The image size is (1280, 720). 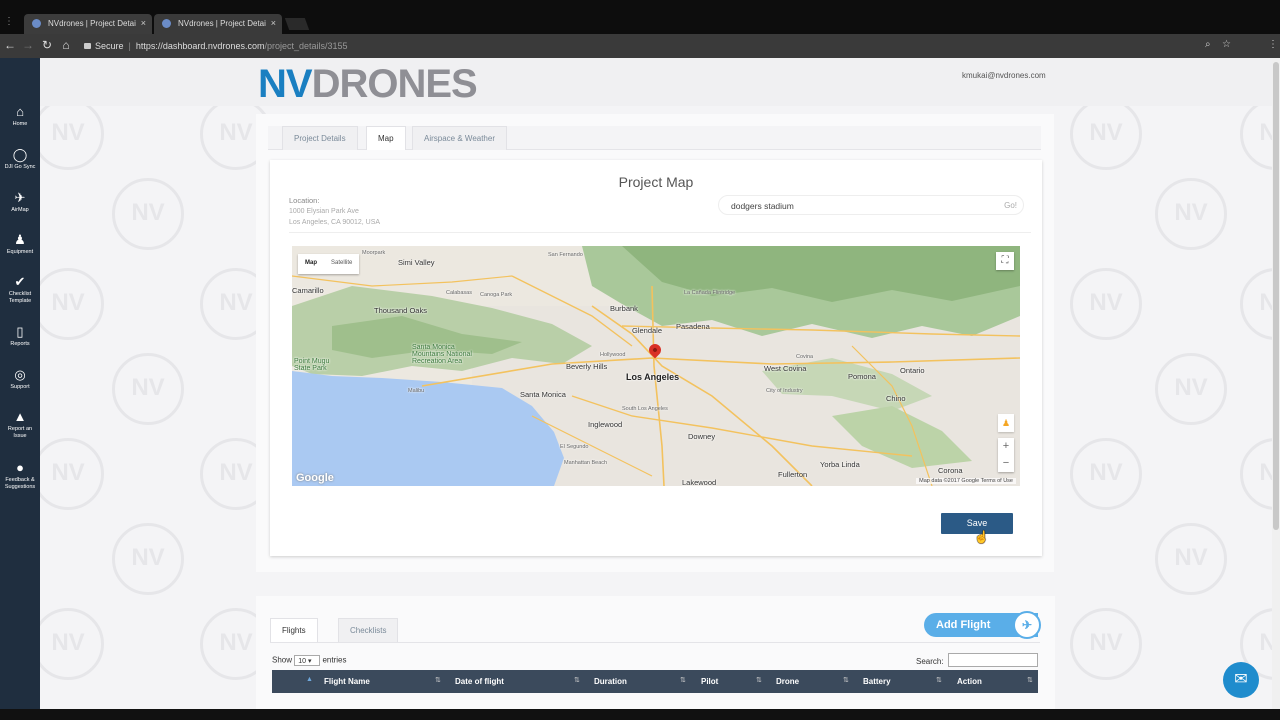 I want to click on url-path: /project_details/3155, so click(x=306, y=46).